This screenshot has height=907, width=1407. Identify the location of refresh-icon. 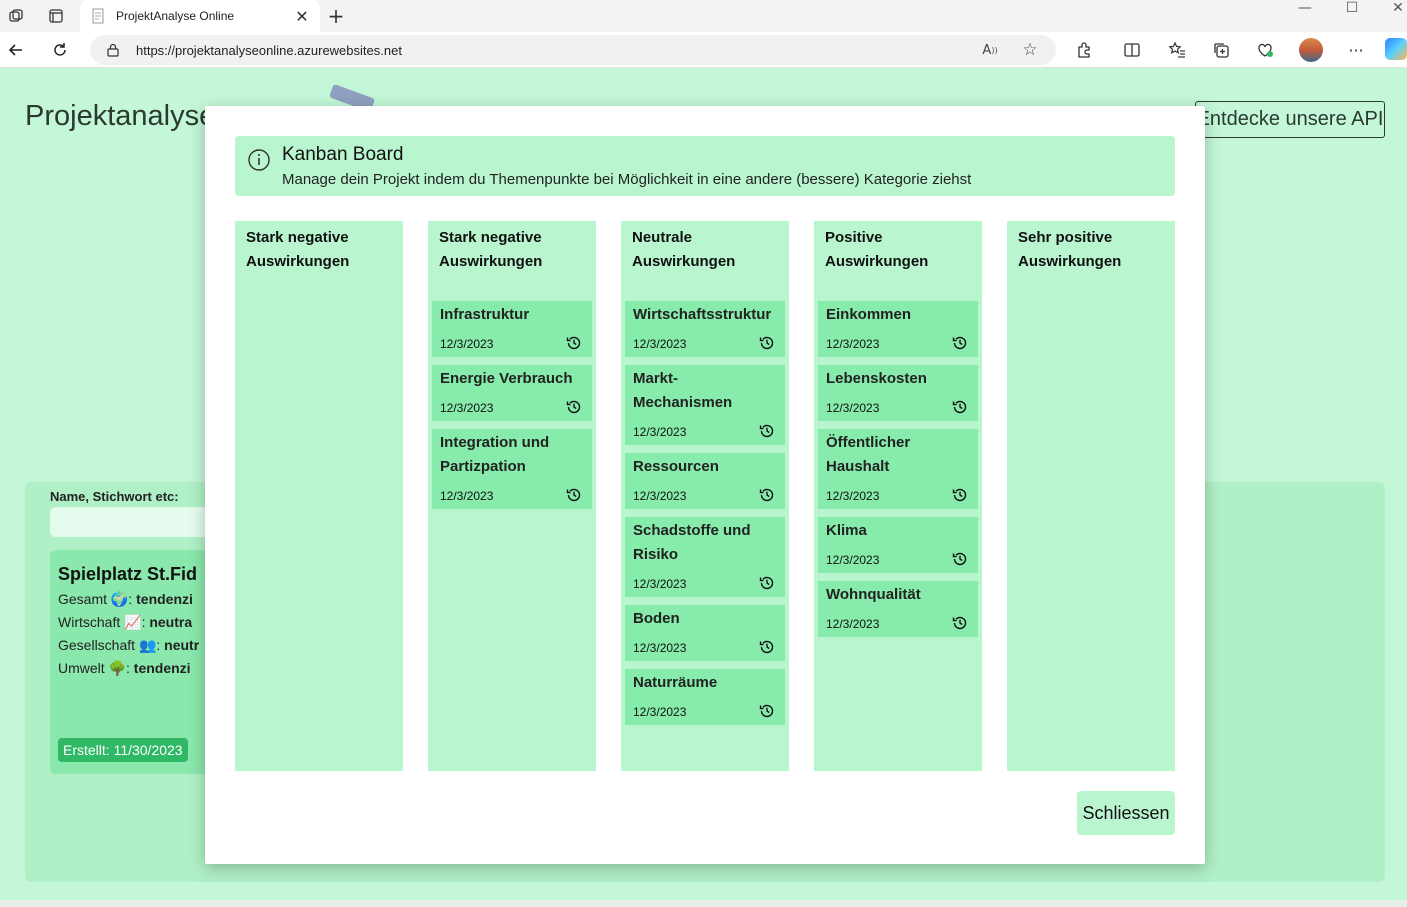
(60, 50).